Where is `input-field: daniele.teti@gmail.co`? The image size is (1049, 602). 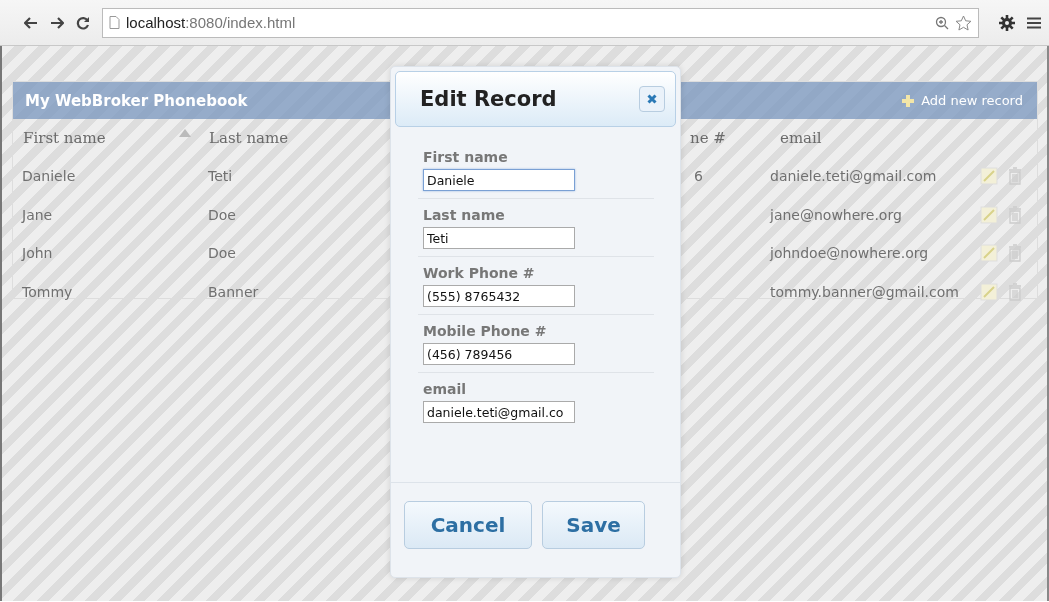 input-field: daniele.teti@gmail.co is located at coordinates (499, 412).